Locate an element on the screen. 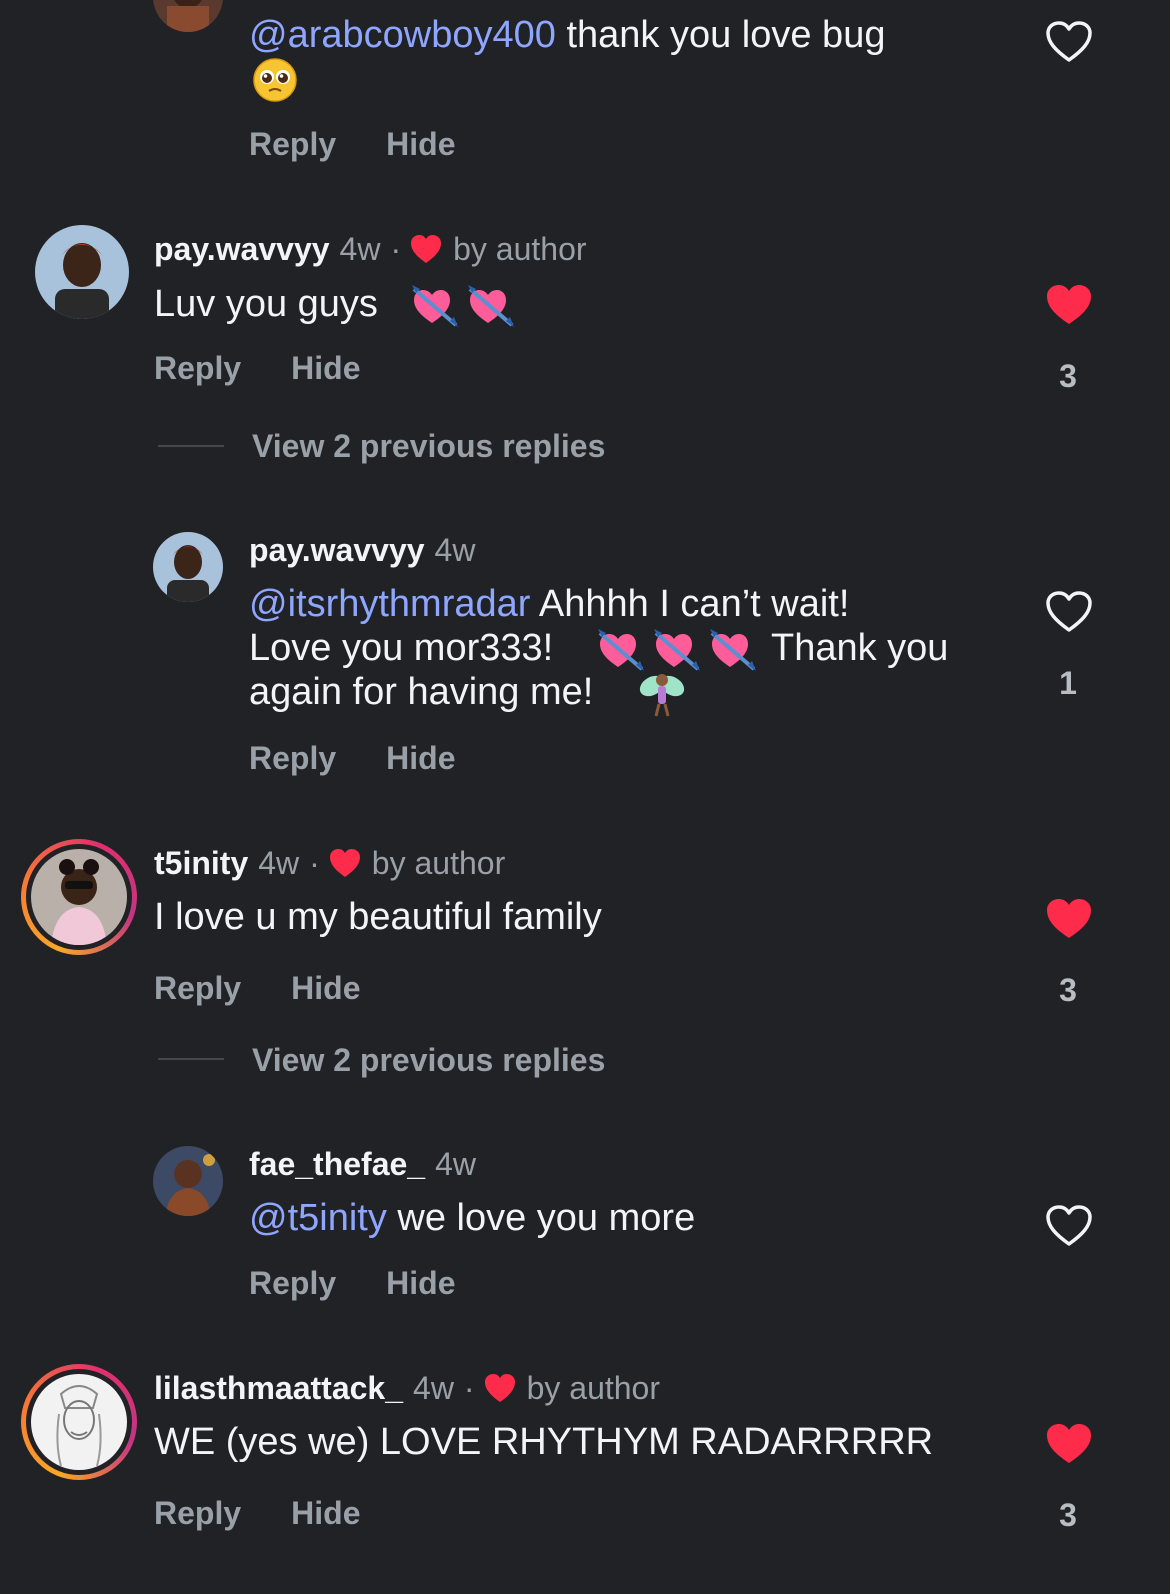 The height and width of the screenshot is (1594, 1170). comment-meta: pay.wavvyy 4w is located at coordinates (362, 550).